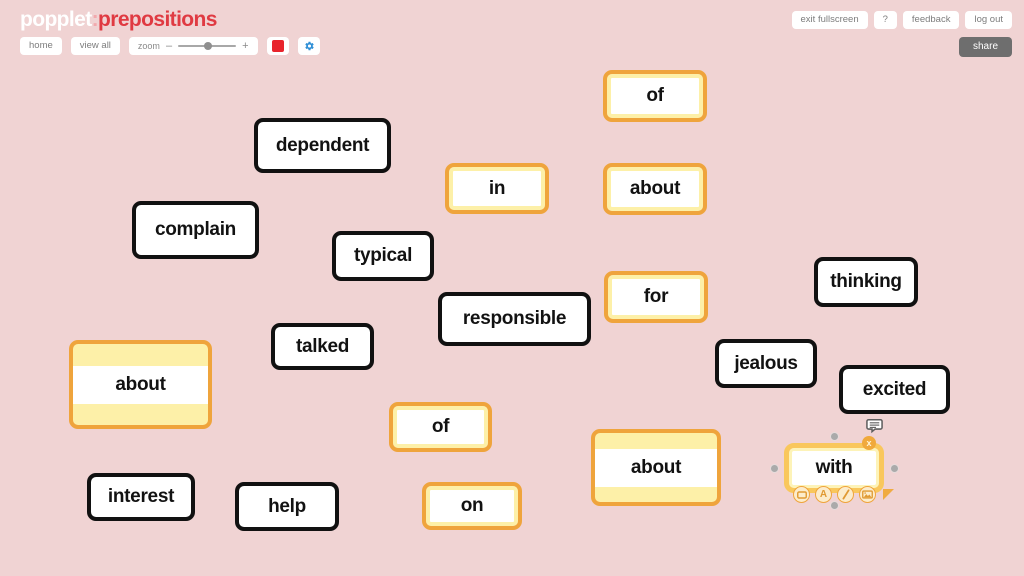  I want to click on logo-brand-text: popplet, so click(56, 19).